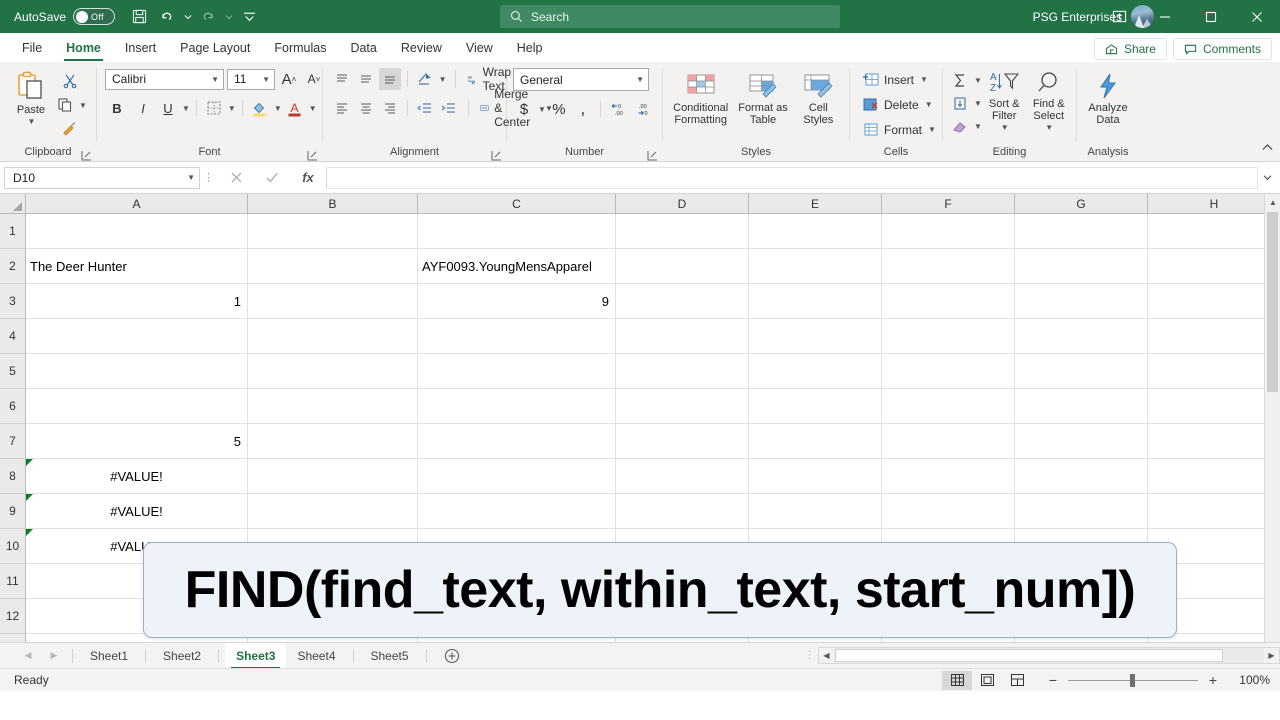 The image size is (1280, 720). I want to click on cell-D8, so click(682, 476).